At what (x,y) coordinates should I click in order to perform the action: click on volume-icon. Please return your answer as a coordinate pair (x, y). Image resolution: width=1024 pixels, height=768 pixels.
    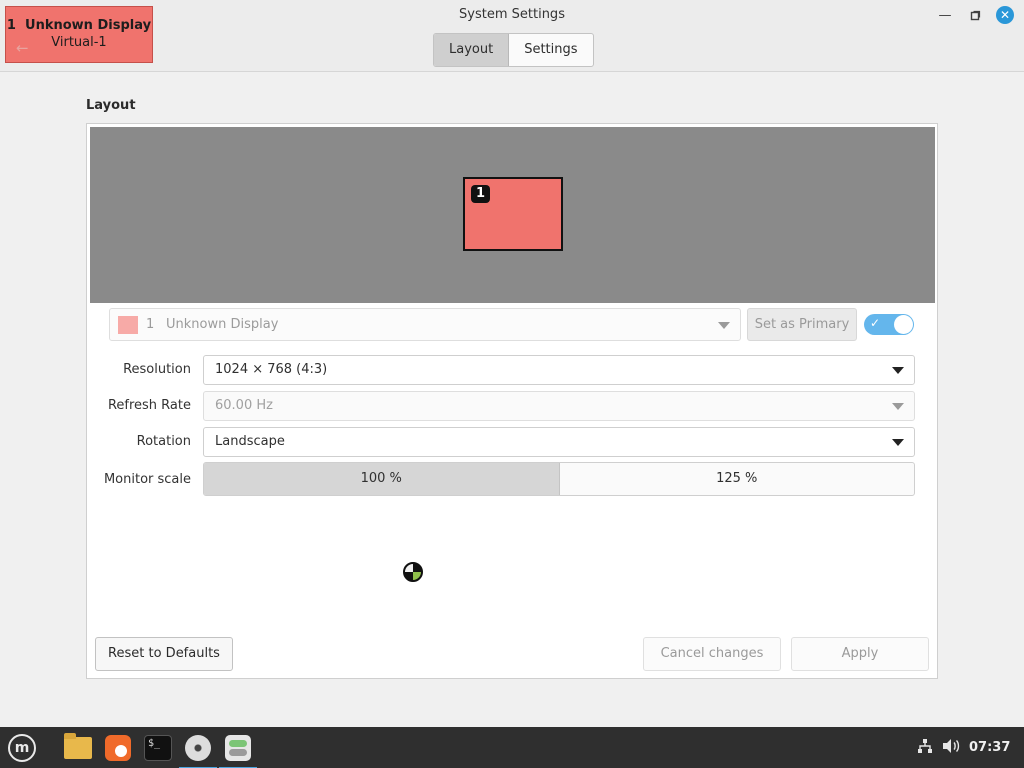
    Looking at the image, I should click on (951, 748).